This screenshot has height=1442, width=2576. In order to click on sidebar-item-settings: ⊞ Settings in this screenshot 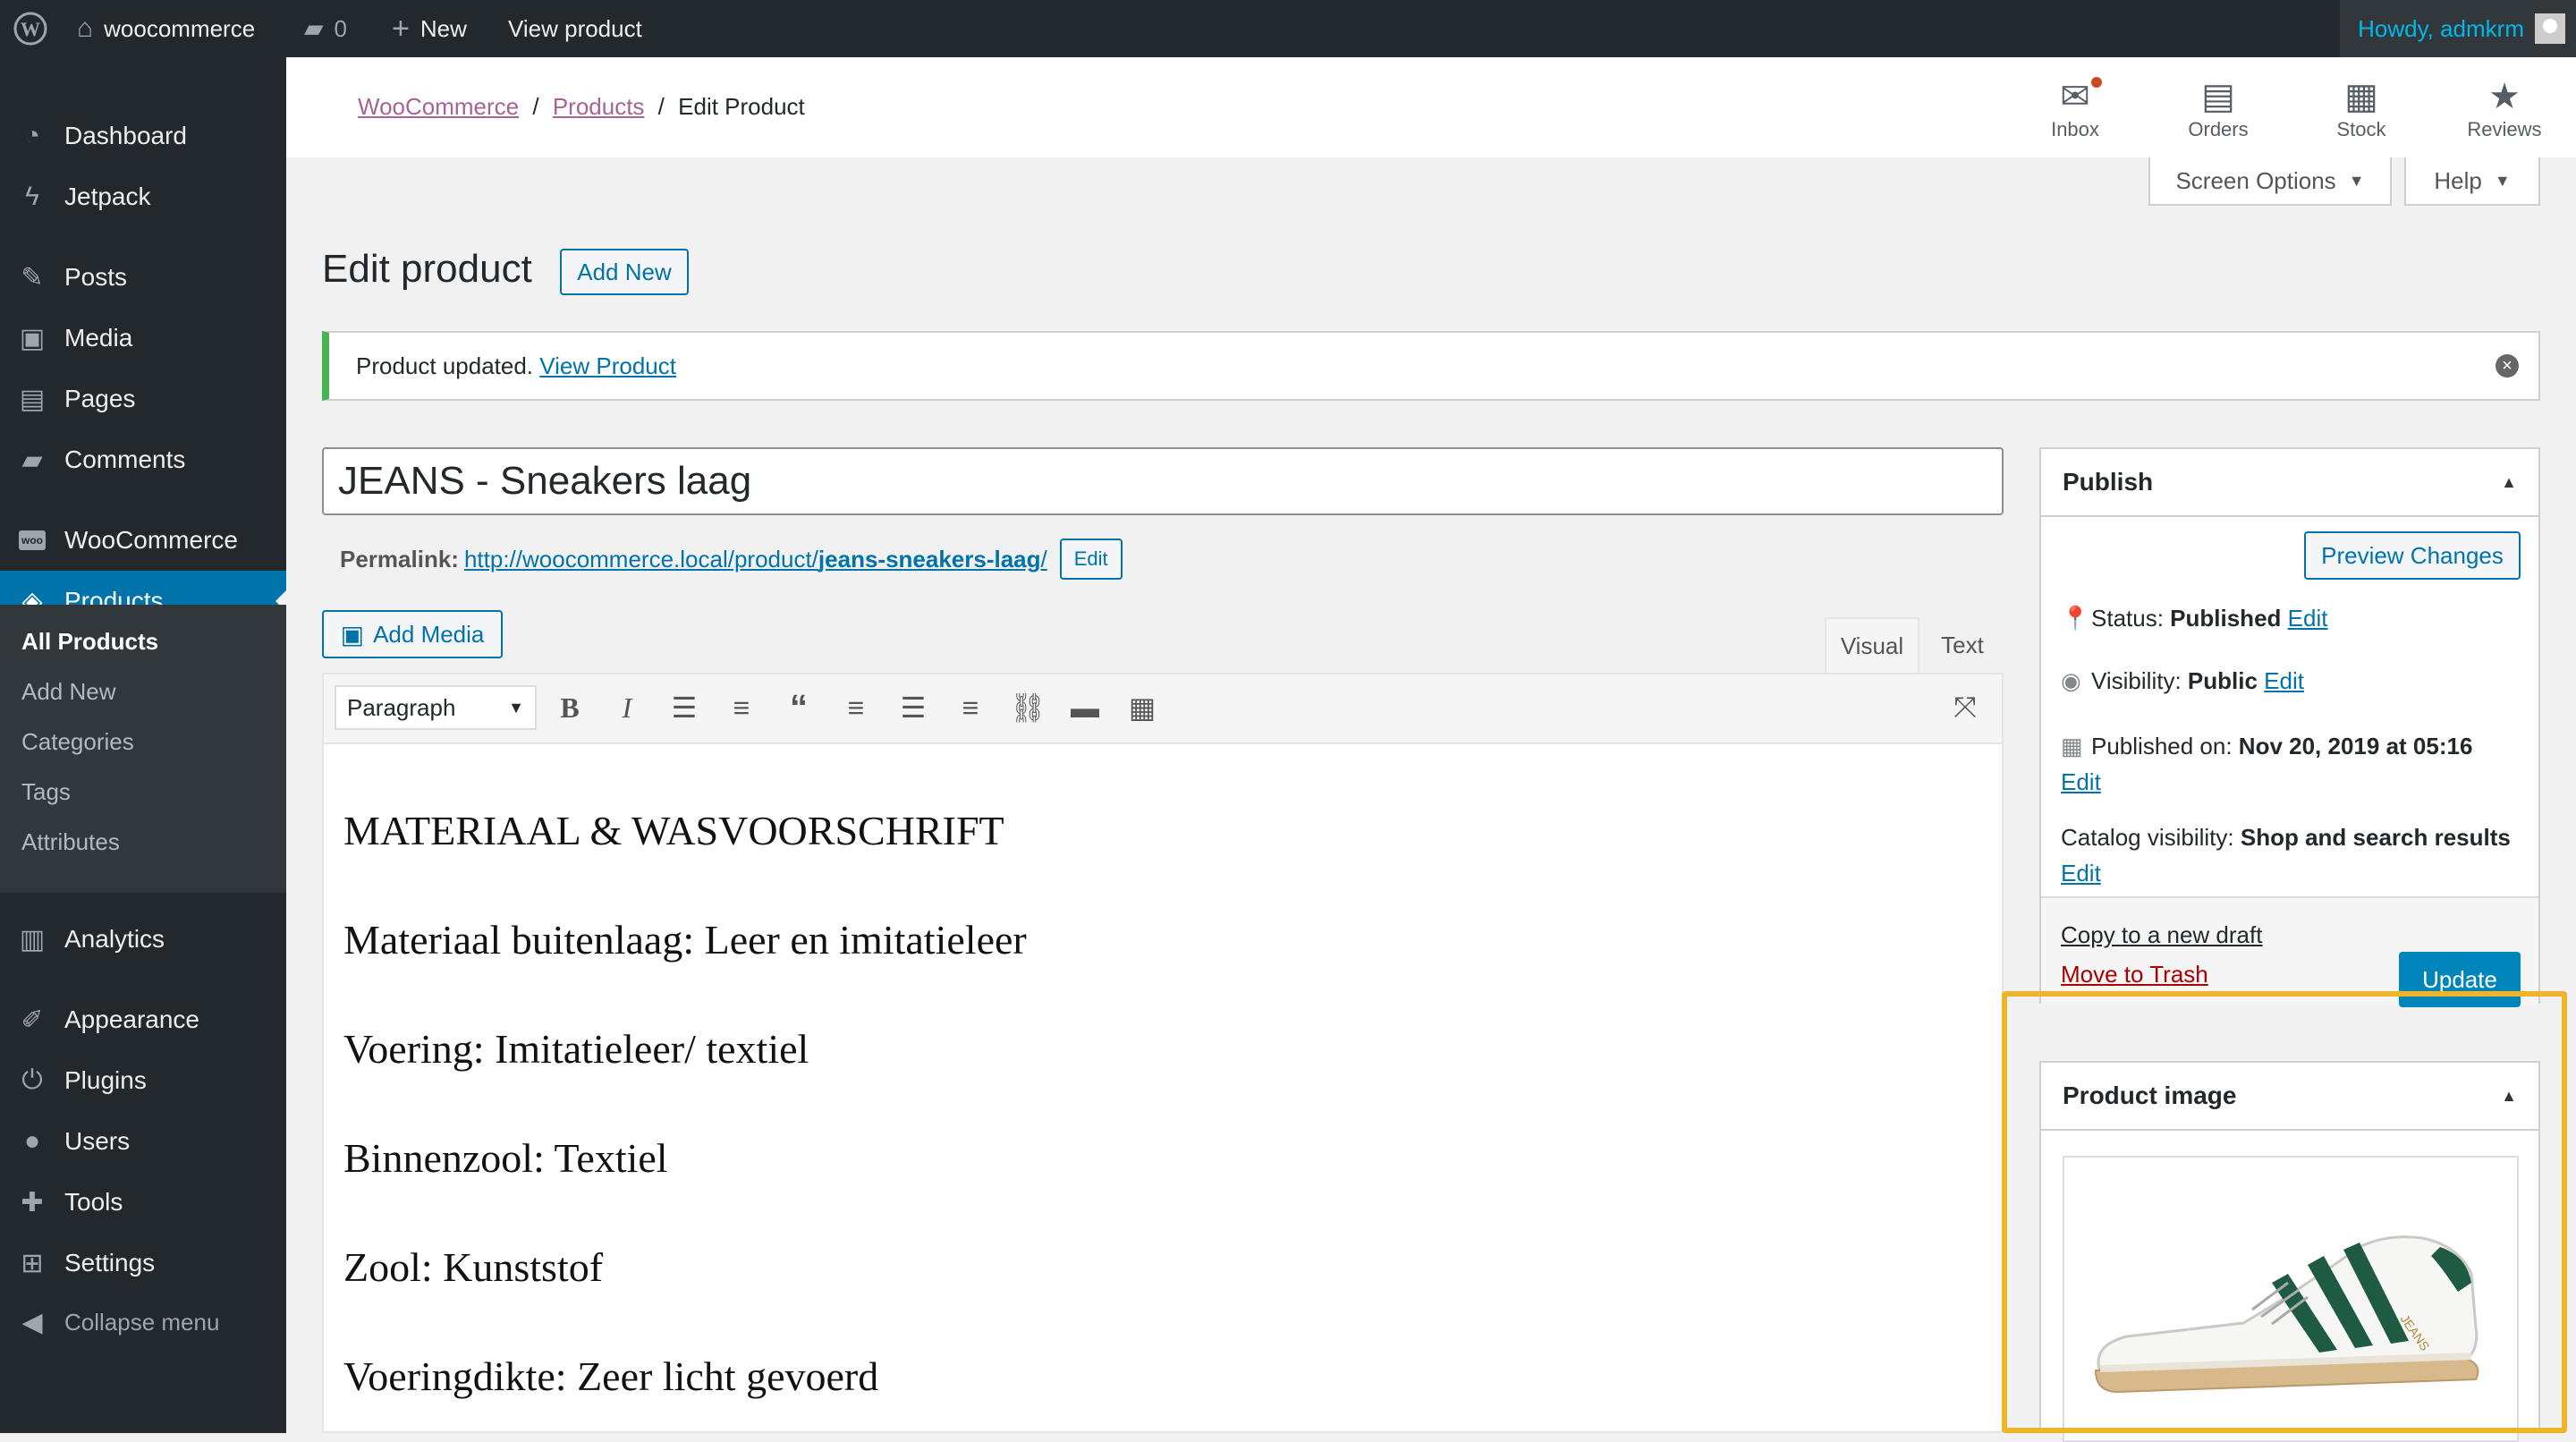, I will do `click(143, 1263)`.